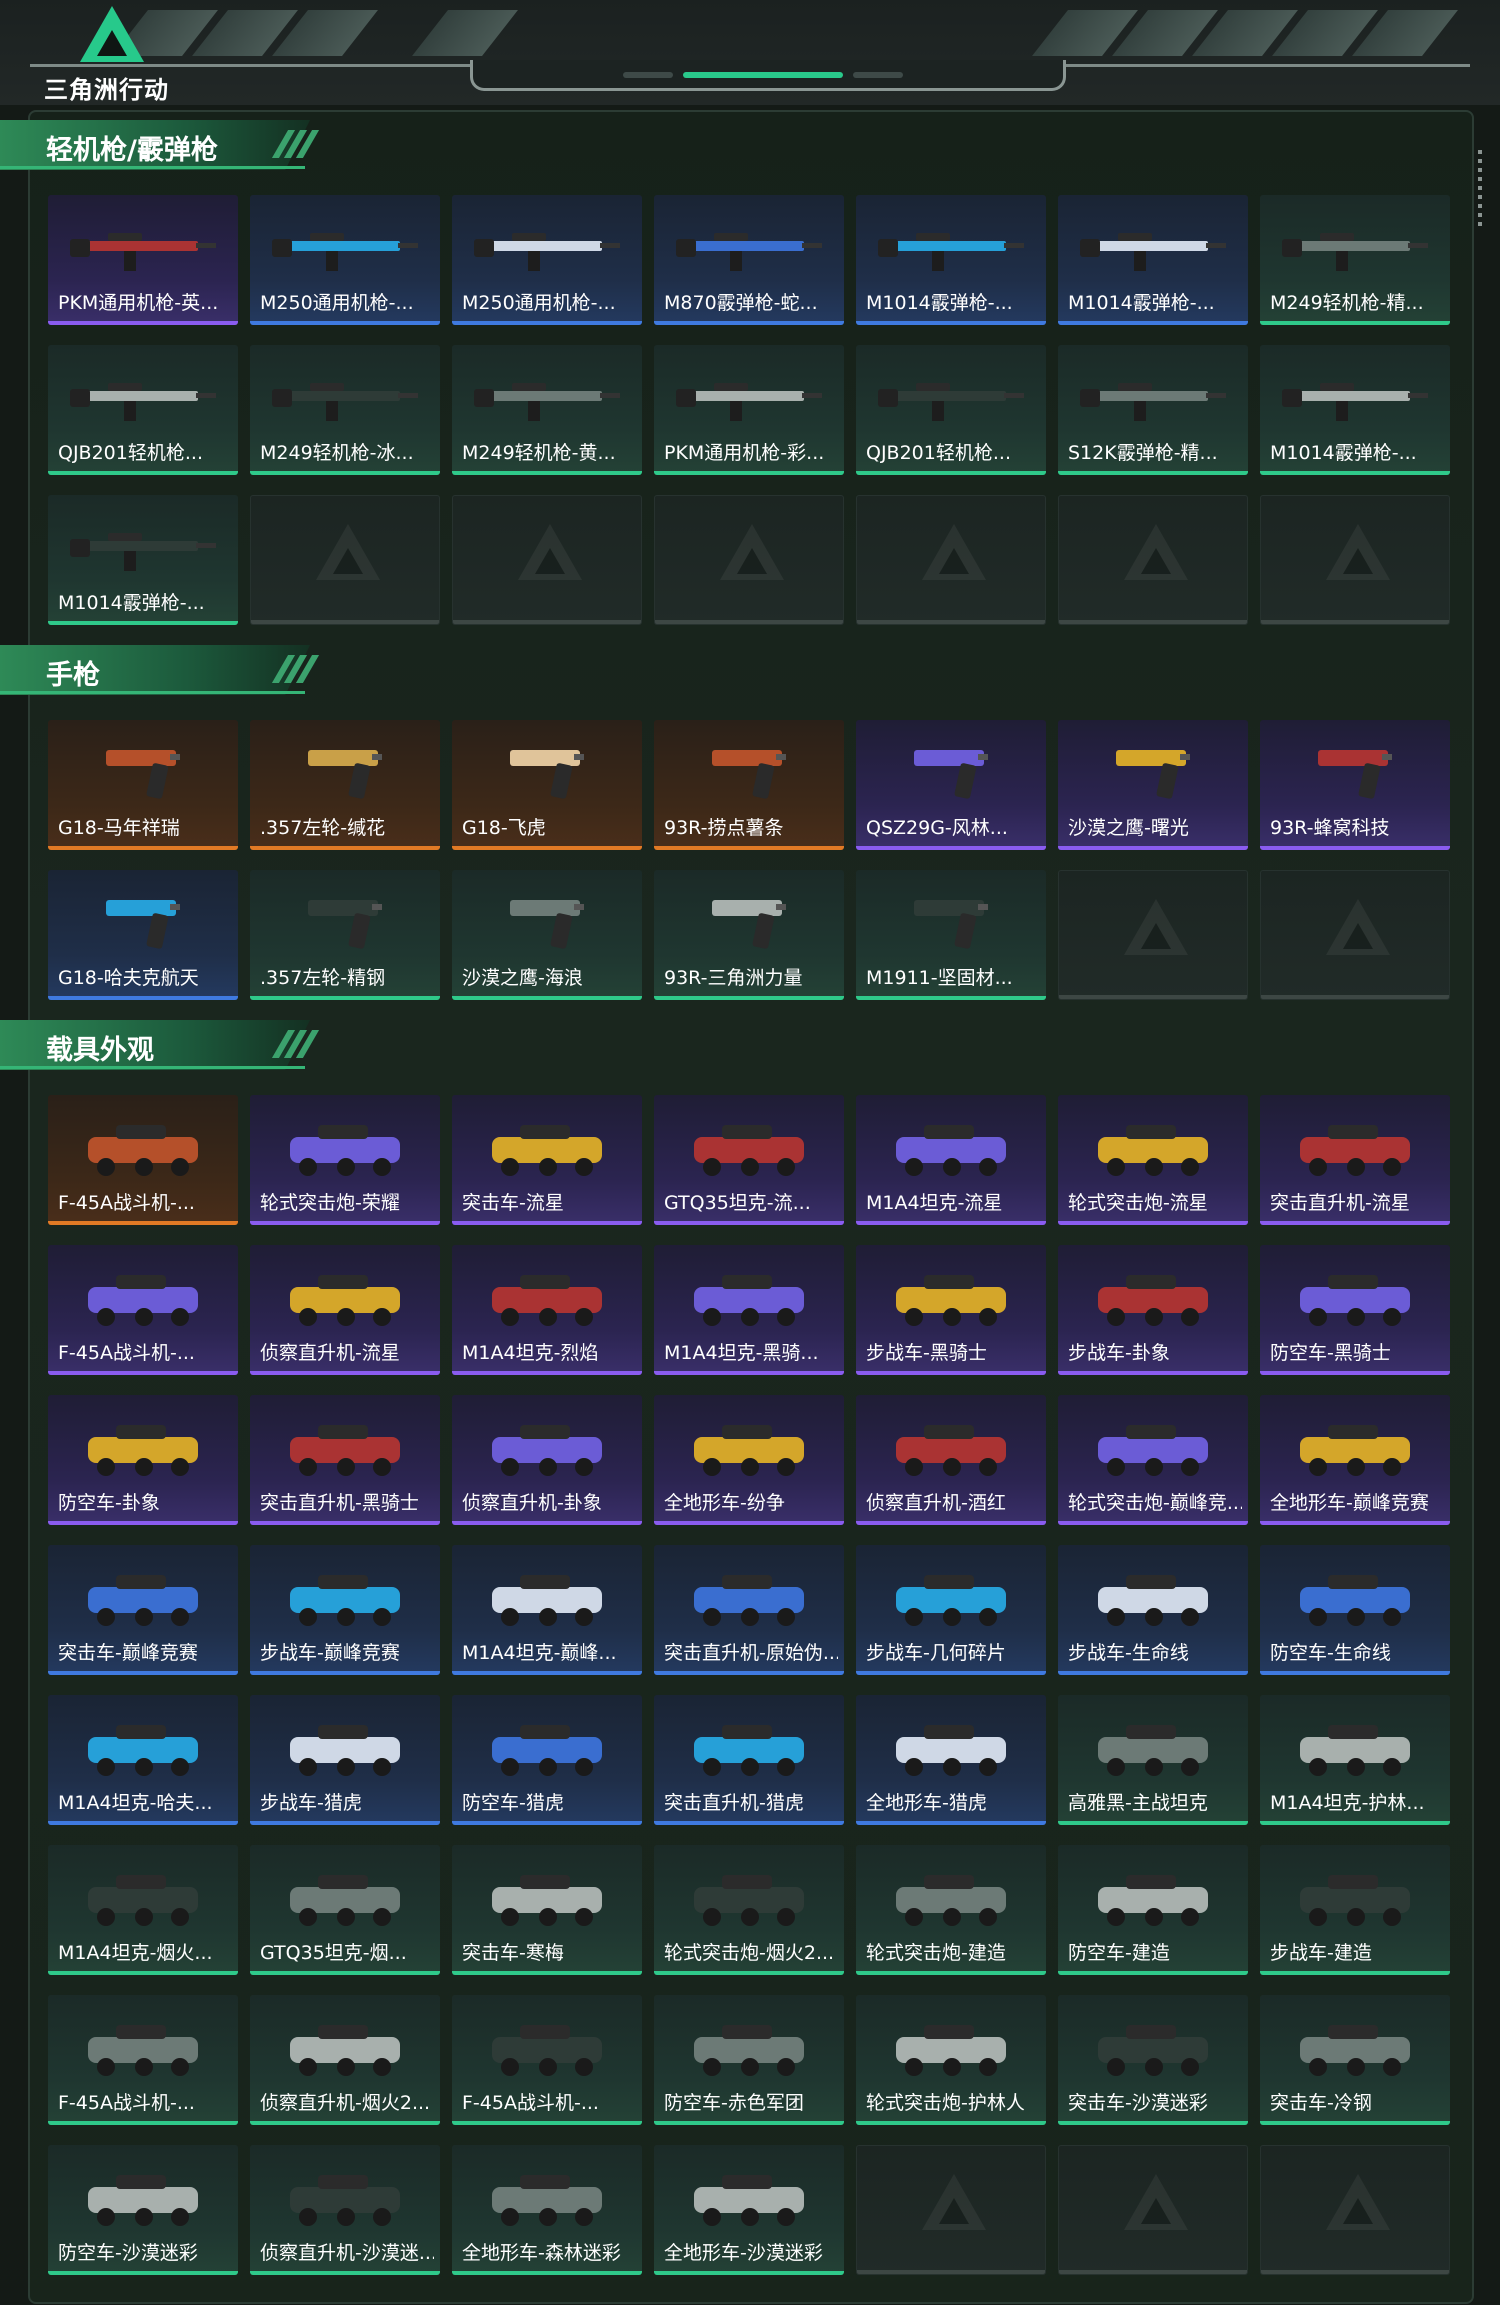  What do you see at coordinates (749, 2060) in the screenshot?
I see `item-card: 防空车-赤色军团` at bounding box center [749, 2060].